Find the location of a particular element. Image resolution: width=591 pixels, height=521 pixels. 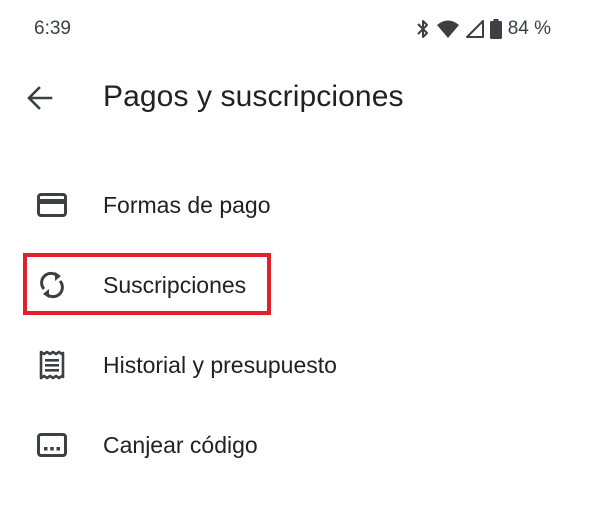

sync-icon is located at coordinates (52, 285).